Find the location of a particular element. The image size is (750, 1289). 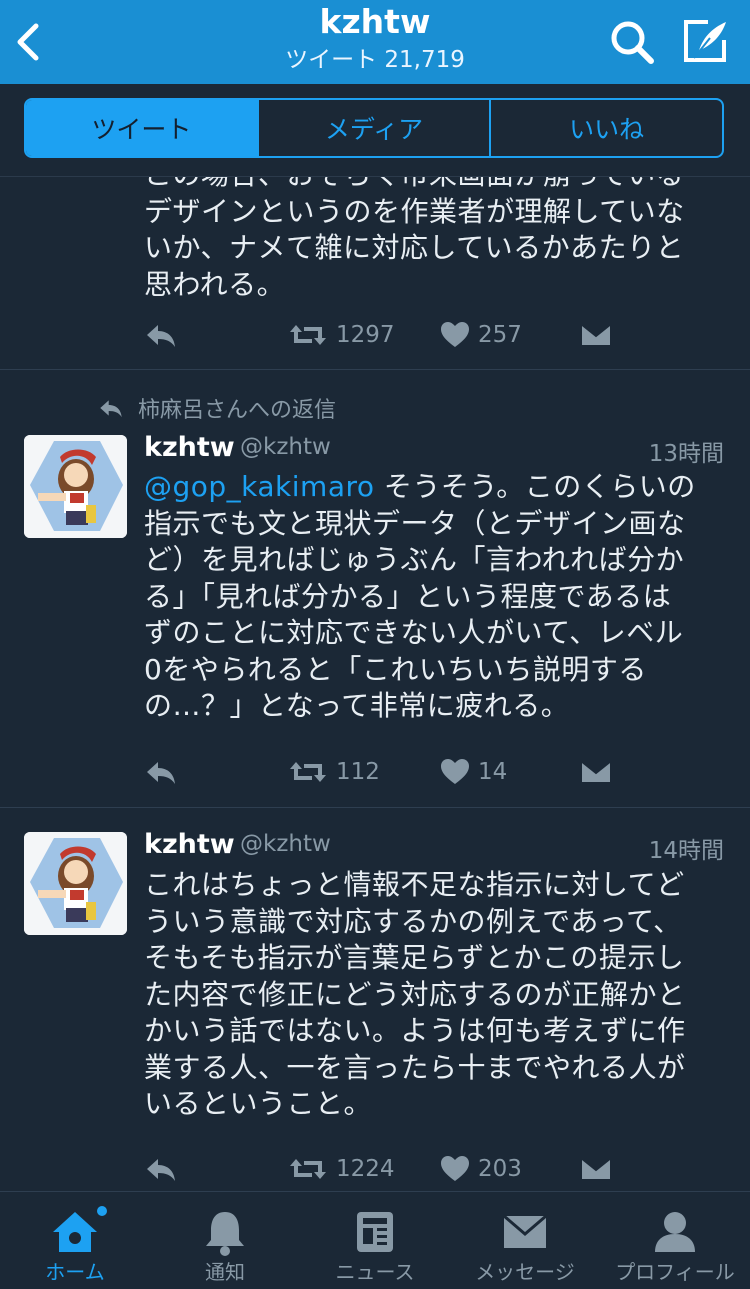

tab-likes: いいね is located at coordinates (605, 128).